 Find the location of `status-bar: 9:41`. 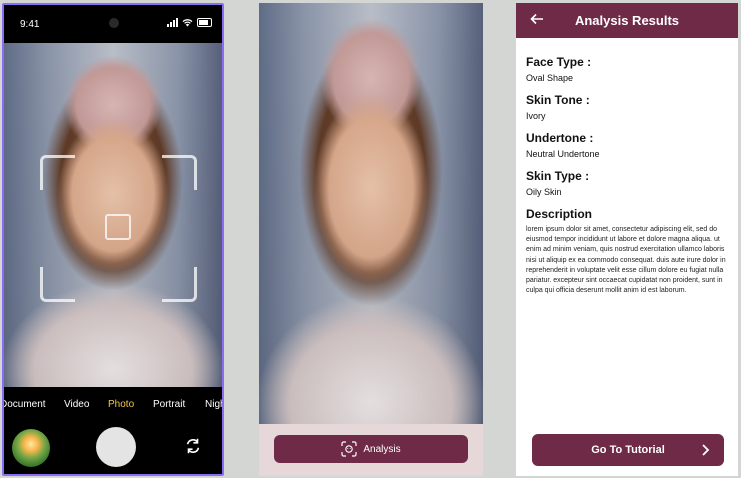

status-bar: 9:41 is located at coordinates (113, 24).